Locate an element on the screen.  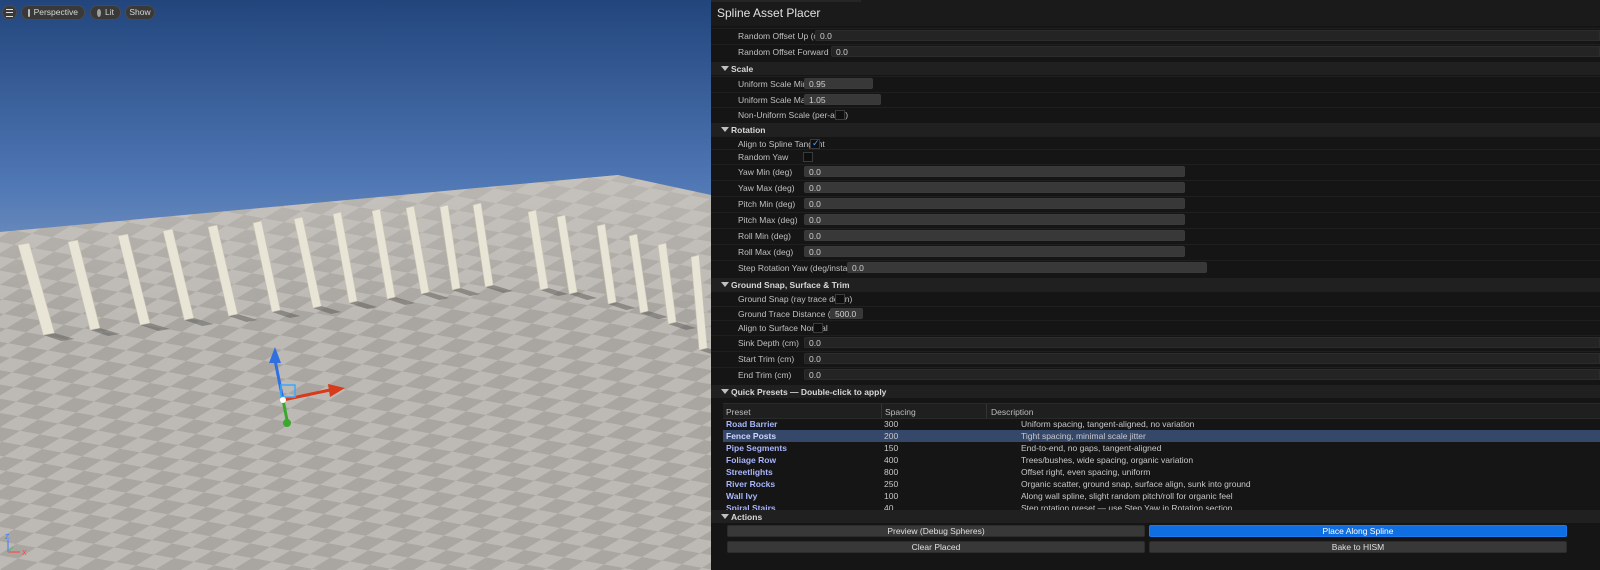
preset-spacing: 250 is located at coordinates (891, 484).